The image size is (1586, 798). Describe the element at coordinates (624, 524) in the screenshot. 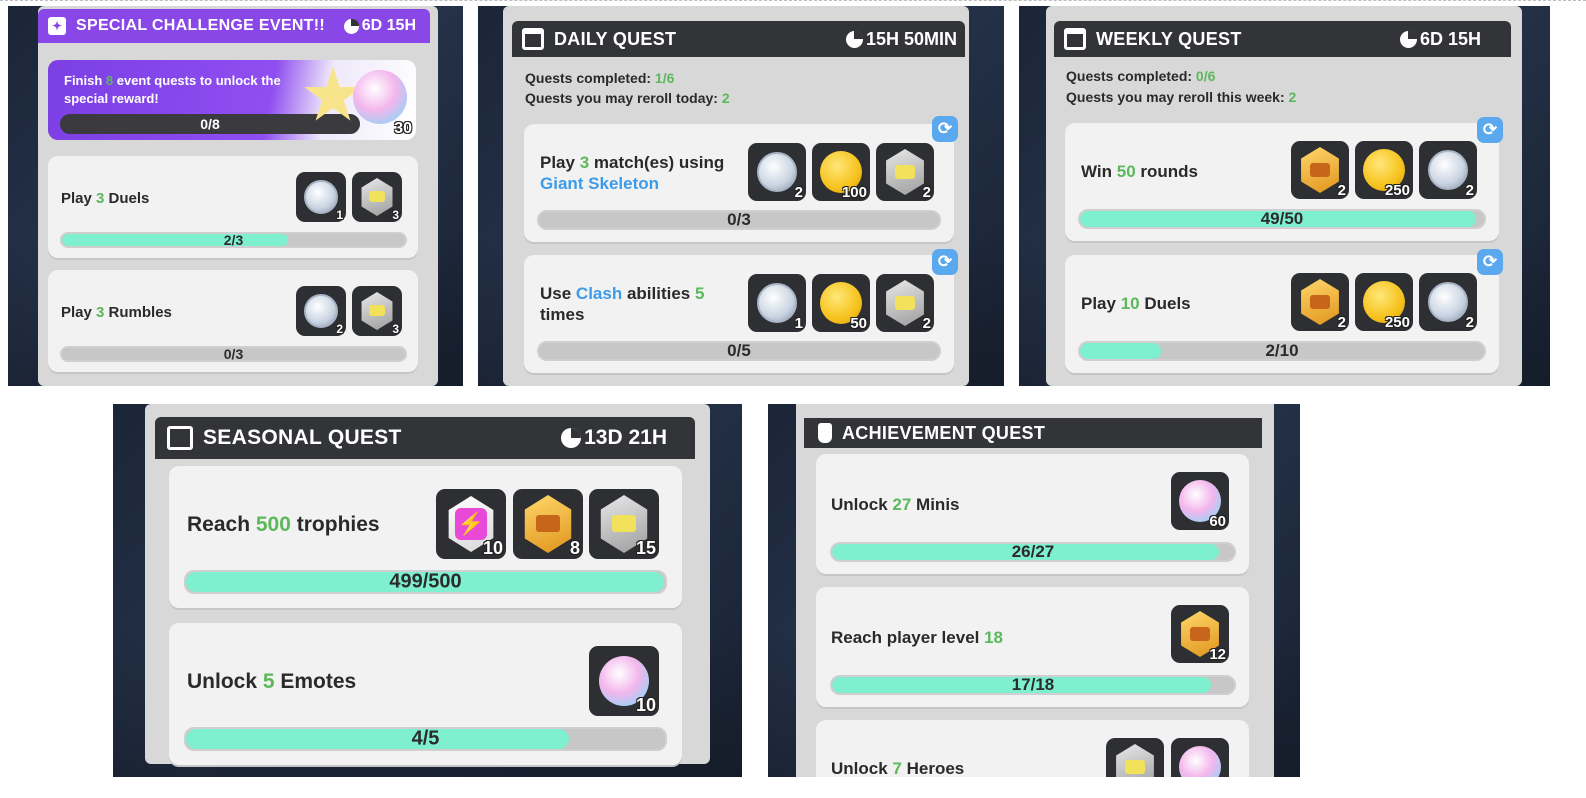

I see `reward-silver-chest: 15` at that location.